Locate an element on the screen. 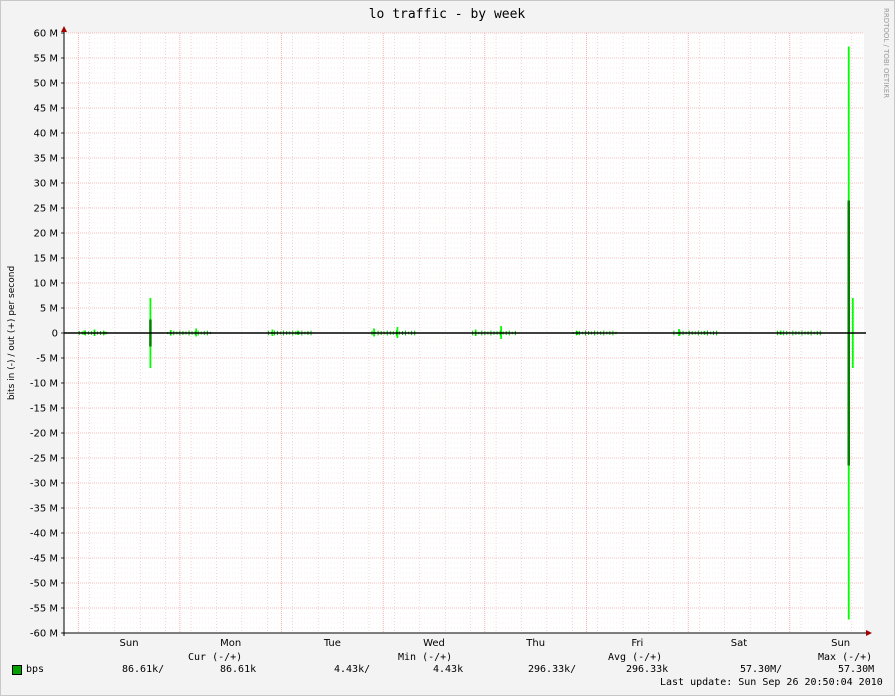  legend-header-avg: Avg (-/+) is located at coordinates (635, 657).